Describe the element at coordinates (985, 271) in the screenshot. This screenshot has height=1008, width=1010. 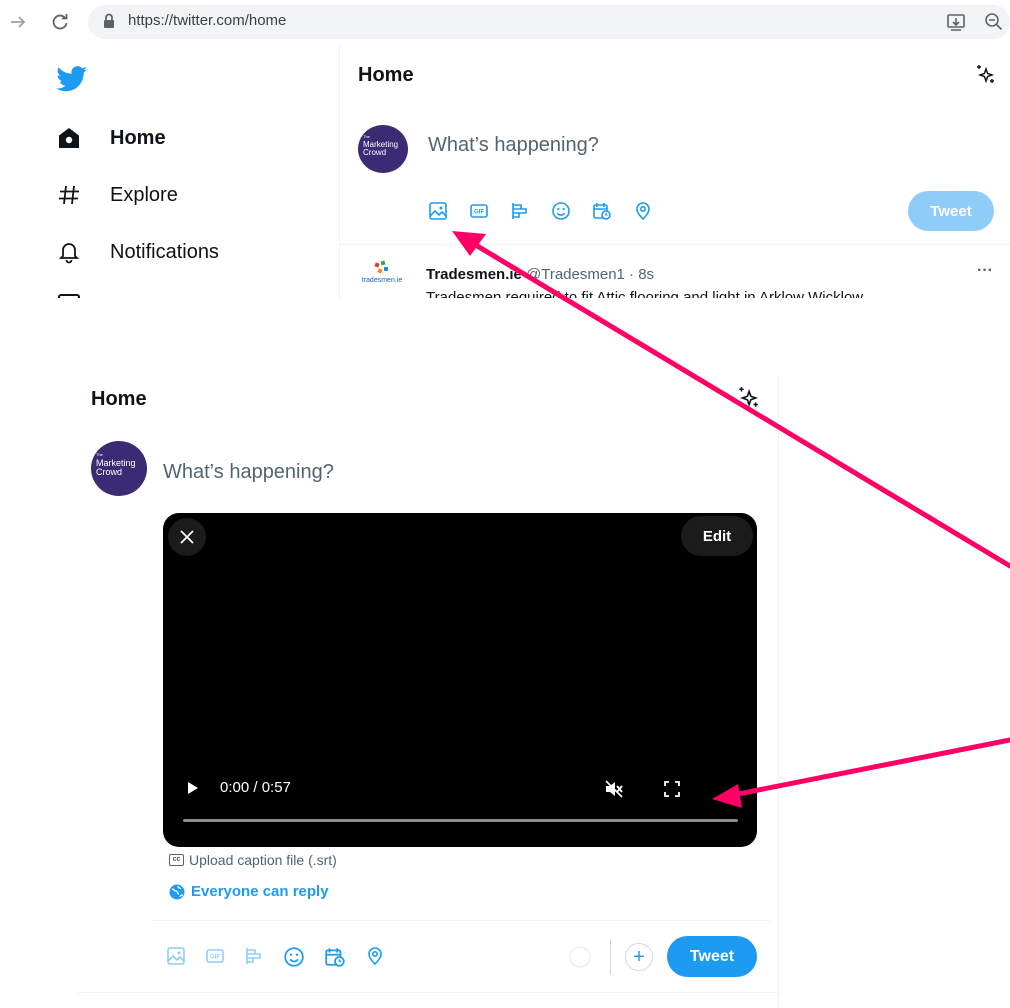
I see `more-icon: ···` at that location.